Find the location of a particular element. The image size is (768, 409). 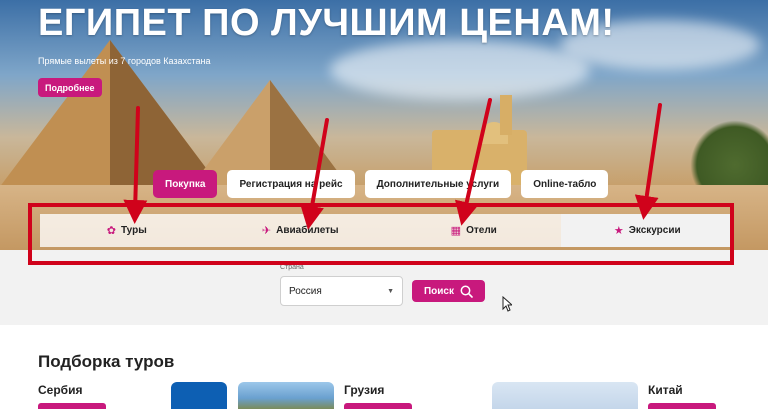

mouse-cursor-icon is located at coordinates (507, 304).